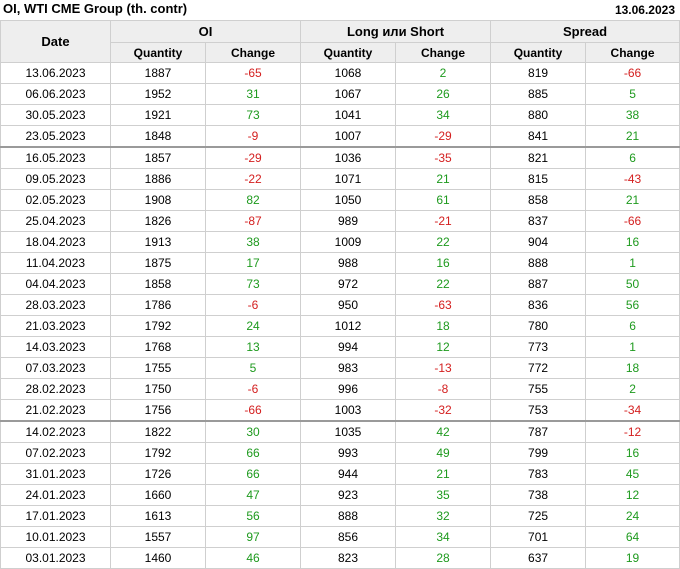 Image resolution: width=680 pixels, height=569 pixels. I want to click on spread-change-cell: 64, so click(632, 537).